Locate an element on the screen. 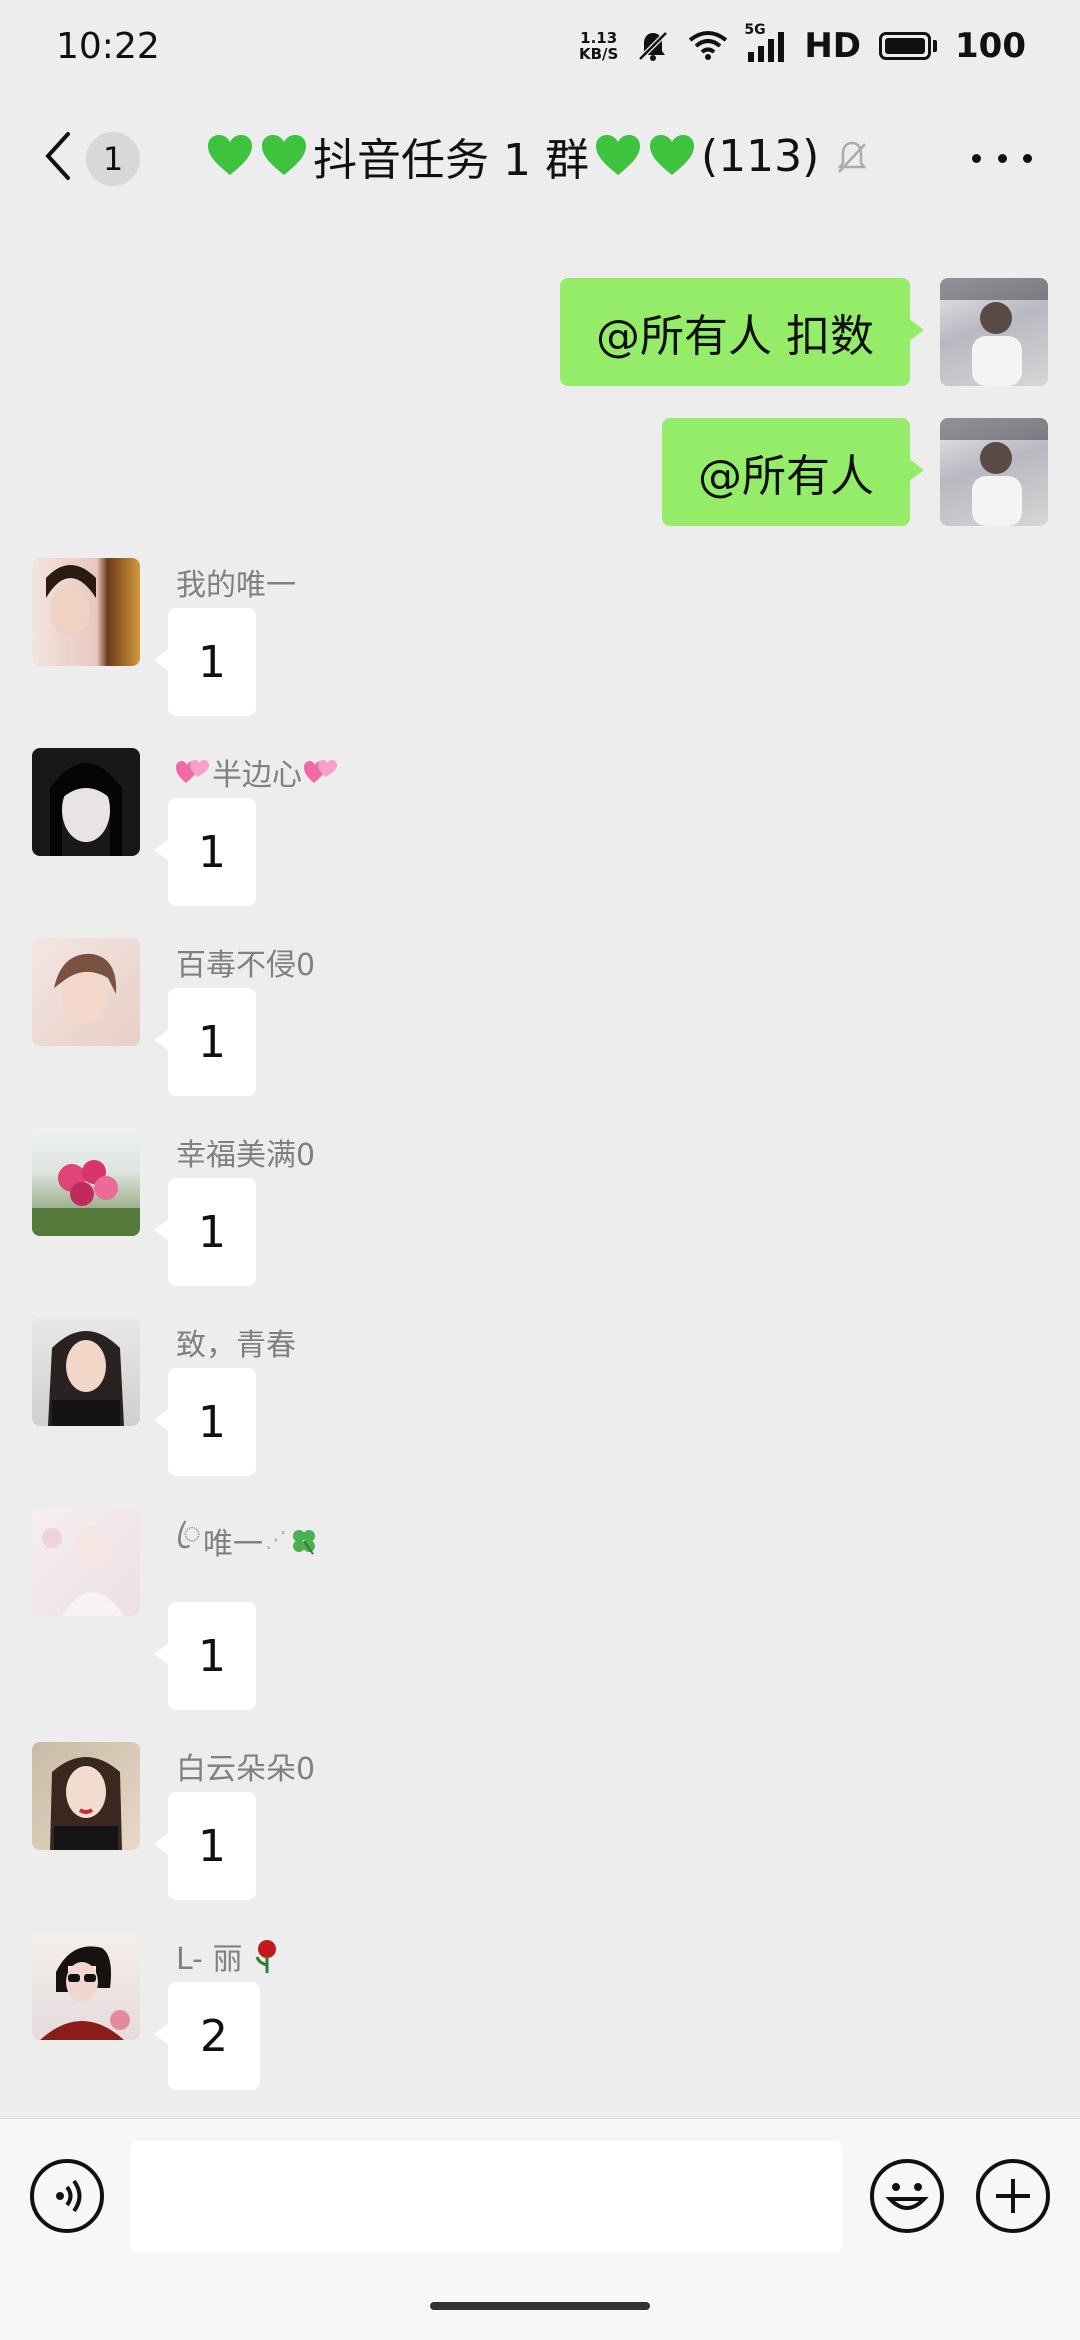  mute-notification-icon is located at coordinates (653, 46).